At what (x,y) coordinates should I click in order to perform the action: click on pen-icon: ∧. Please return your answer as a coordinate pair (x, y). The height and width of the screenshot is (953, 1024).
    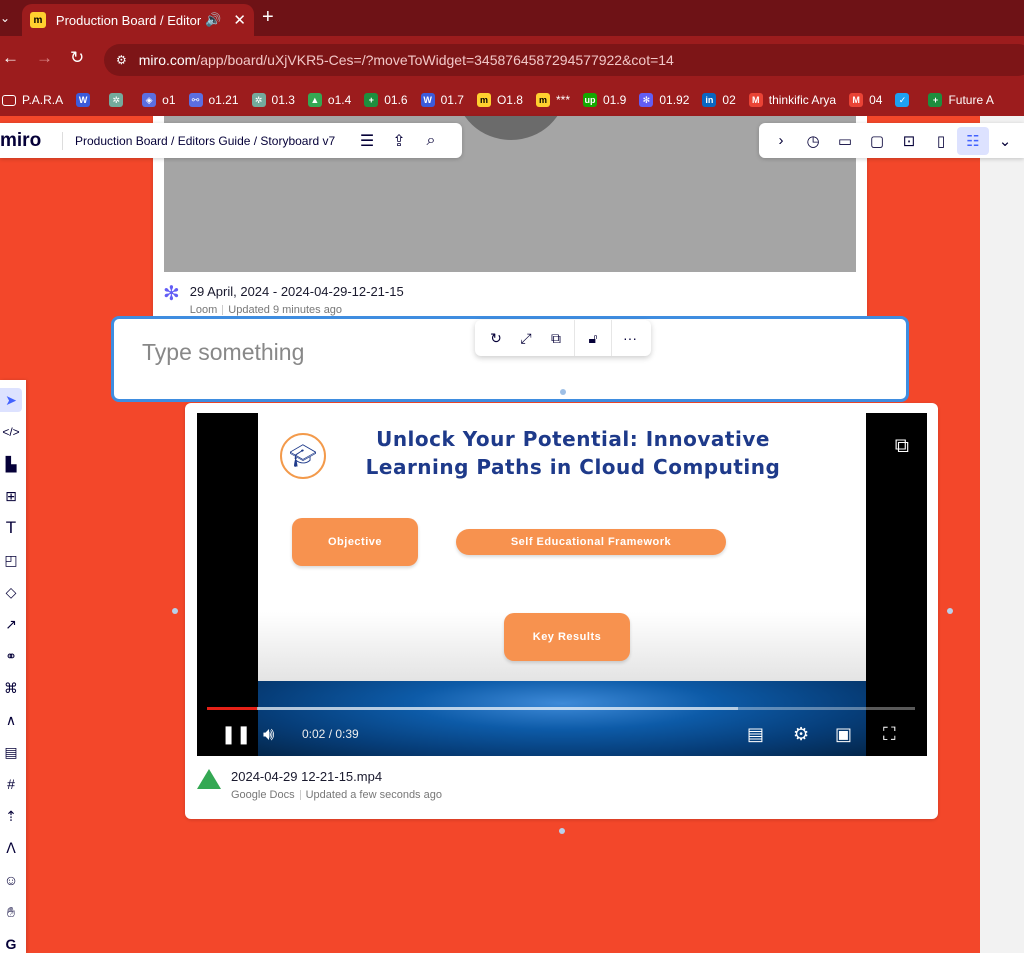
    Looking at the image, I should click on (11, 720).